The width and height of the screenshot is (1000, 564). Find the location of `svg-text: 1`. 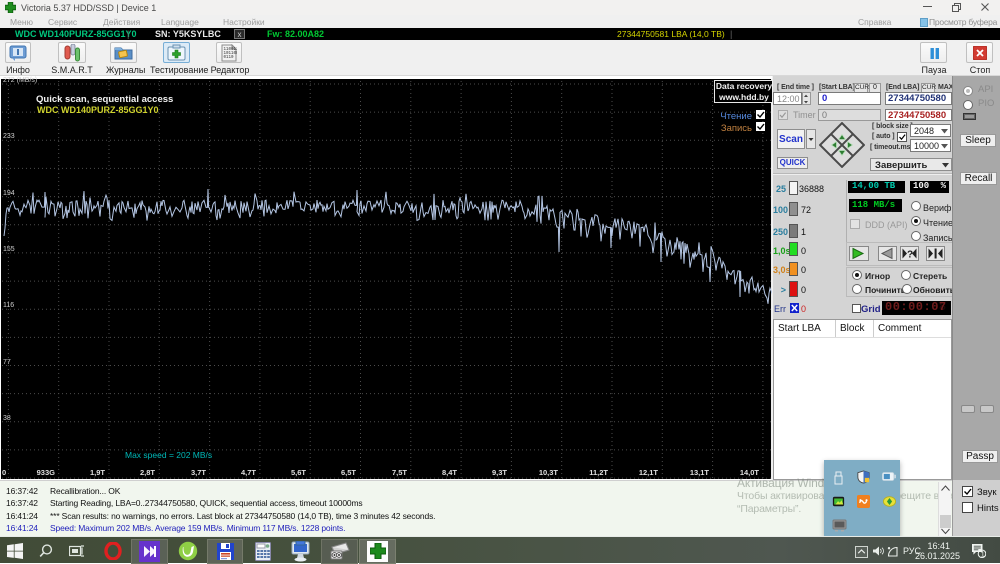

svg-text: 1 is located at coordinates (983, 554).